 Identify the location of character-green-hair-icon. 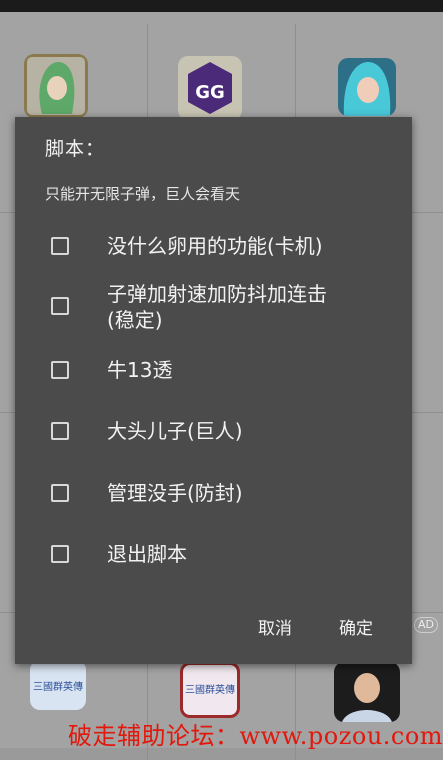
(56, 86).